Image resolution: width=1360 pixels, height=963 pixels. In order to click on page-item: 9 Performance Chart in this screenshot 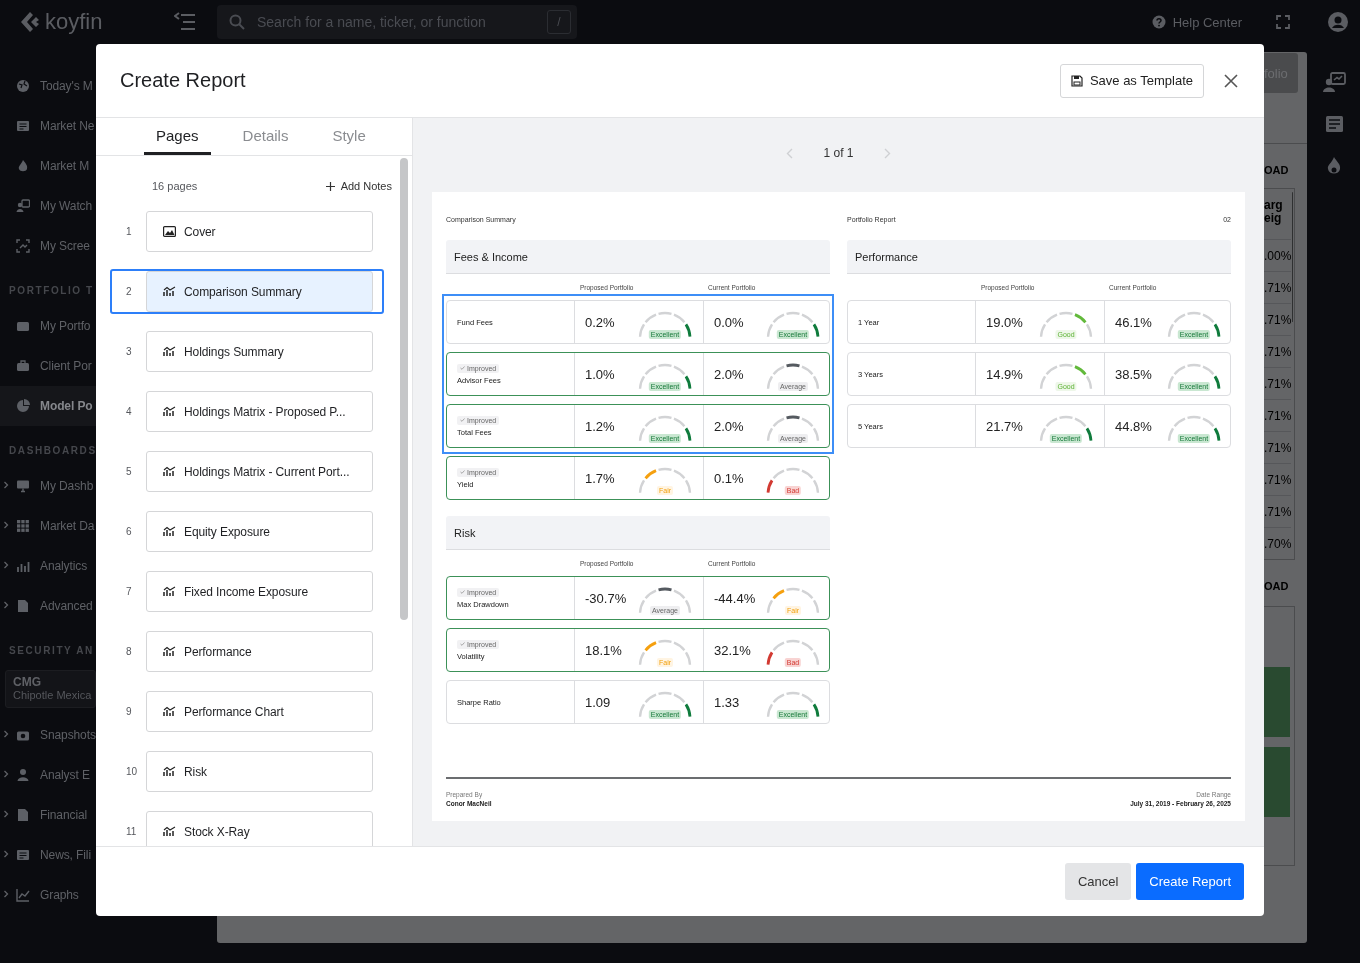, I will do `click(247, 711)`.